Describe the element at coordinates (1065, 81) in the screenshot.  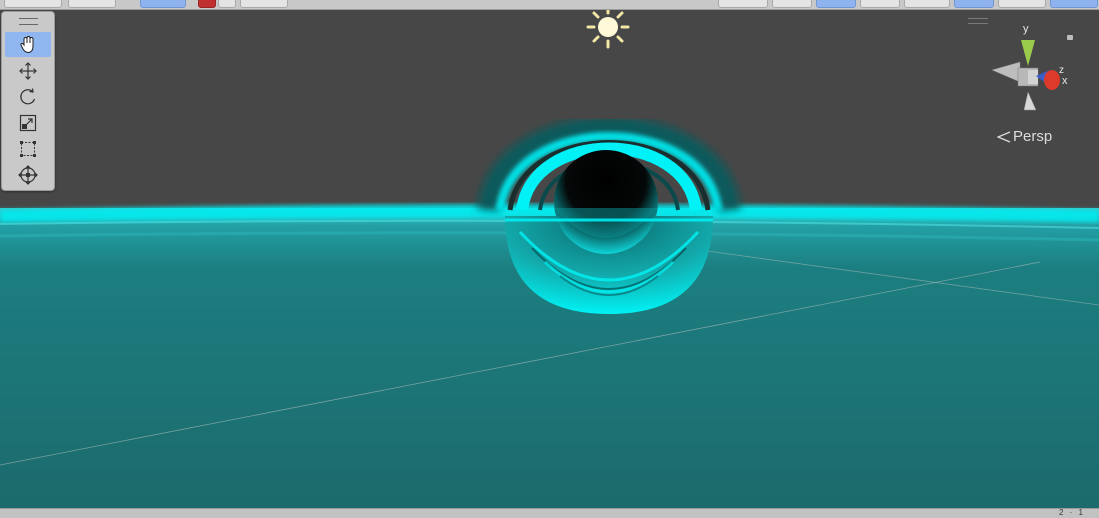
I see `axis-x-label: x` at that location.